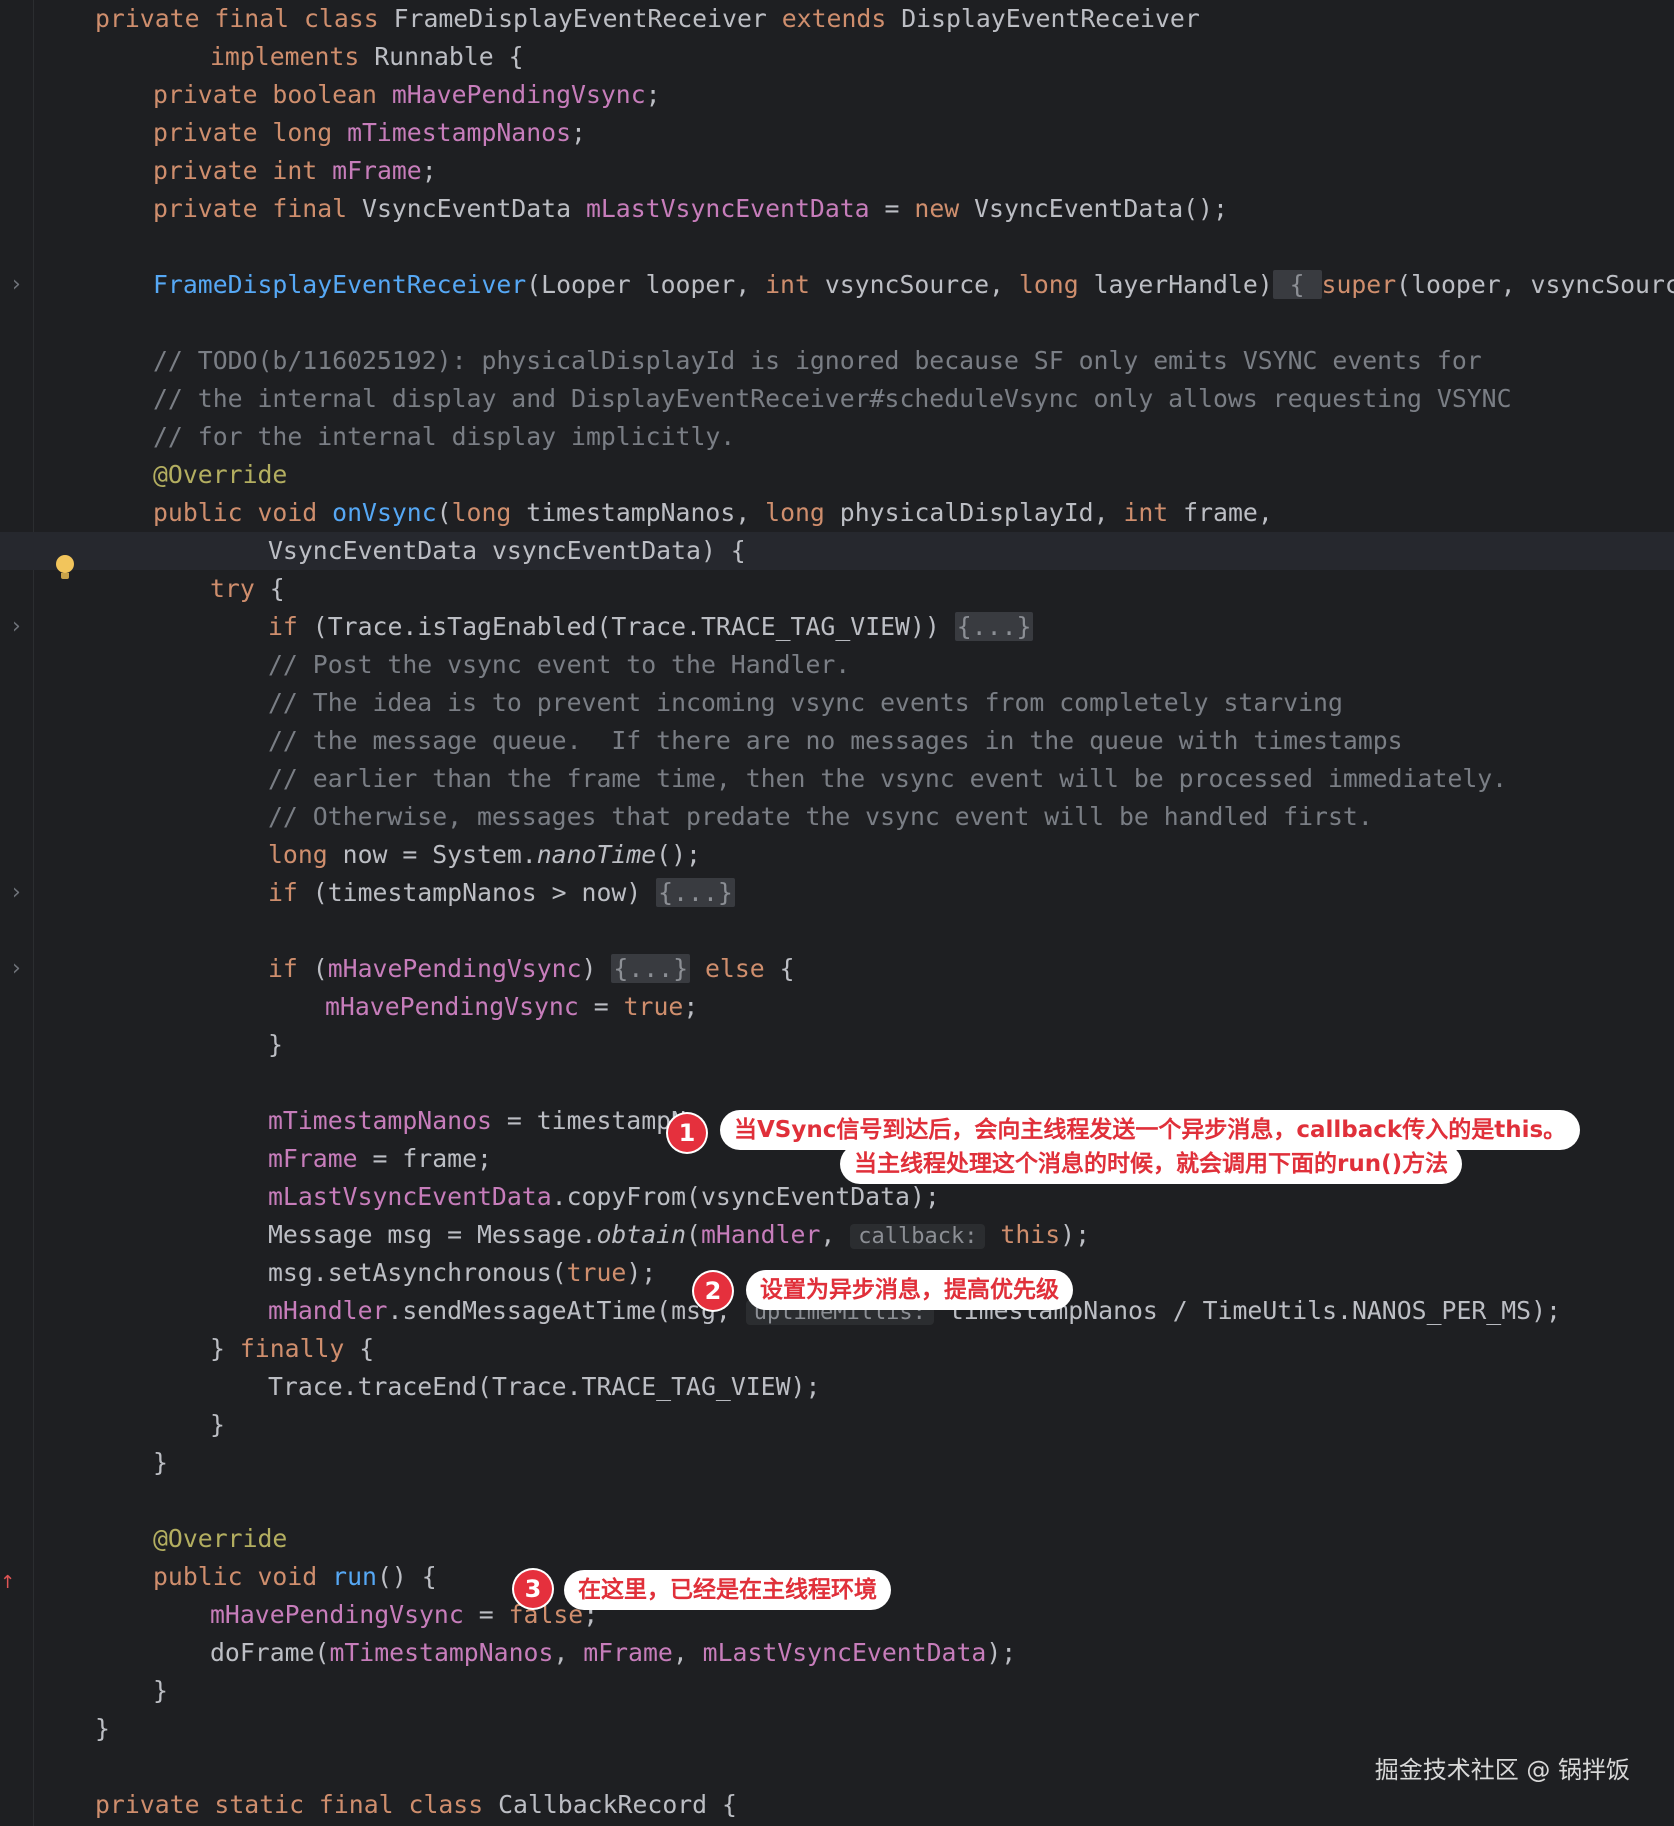 Image resolution: width=1674 pixels, height=1826 pixels. What do you see at coordinates (1297, 284) in the screenshot?
I see `folded-region: {` at bounding box center [1297, 284].